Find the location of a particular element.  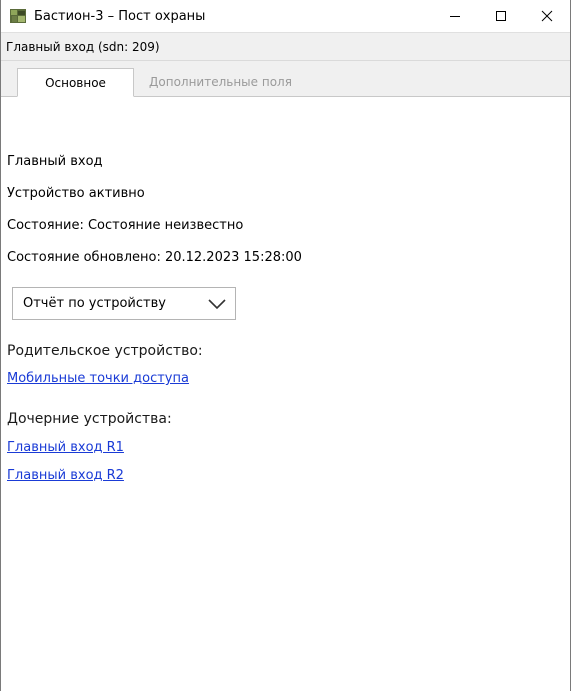

child-device-link: Главный вход R1 is located at coordinates (65, 447).